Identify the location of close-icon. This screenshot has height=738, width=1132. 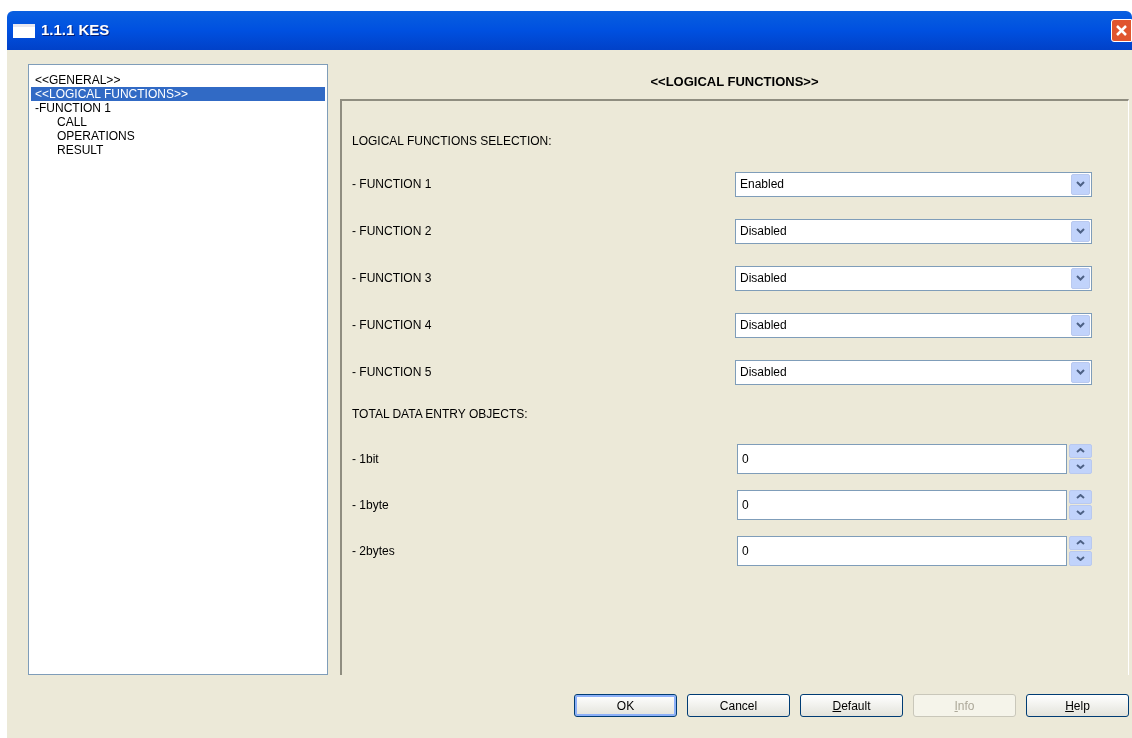
(1121, 30).